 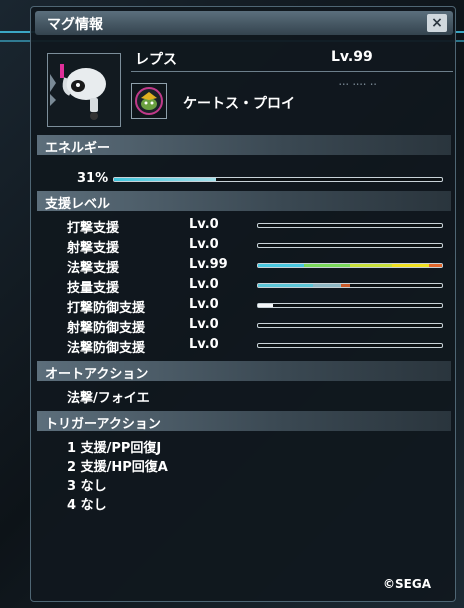 What do you see at coordinates (75, 25) in the screenshot?
I see `window-title: マグ情報` at bounding box center [75, 25].